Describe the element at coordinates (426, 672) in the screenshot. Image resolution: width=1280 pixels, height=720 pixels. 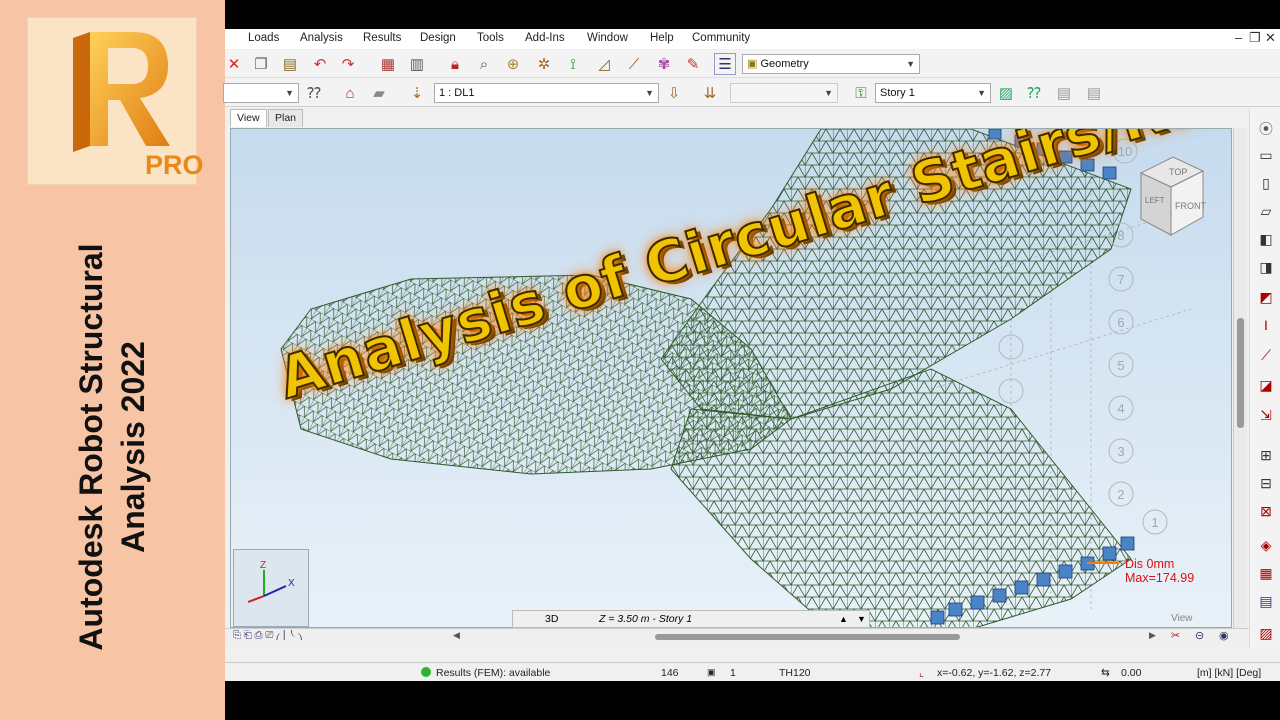
I see `results-status-icon` at that location.